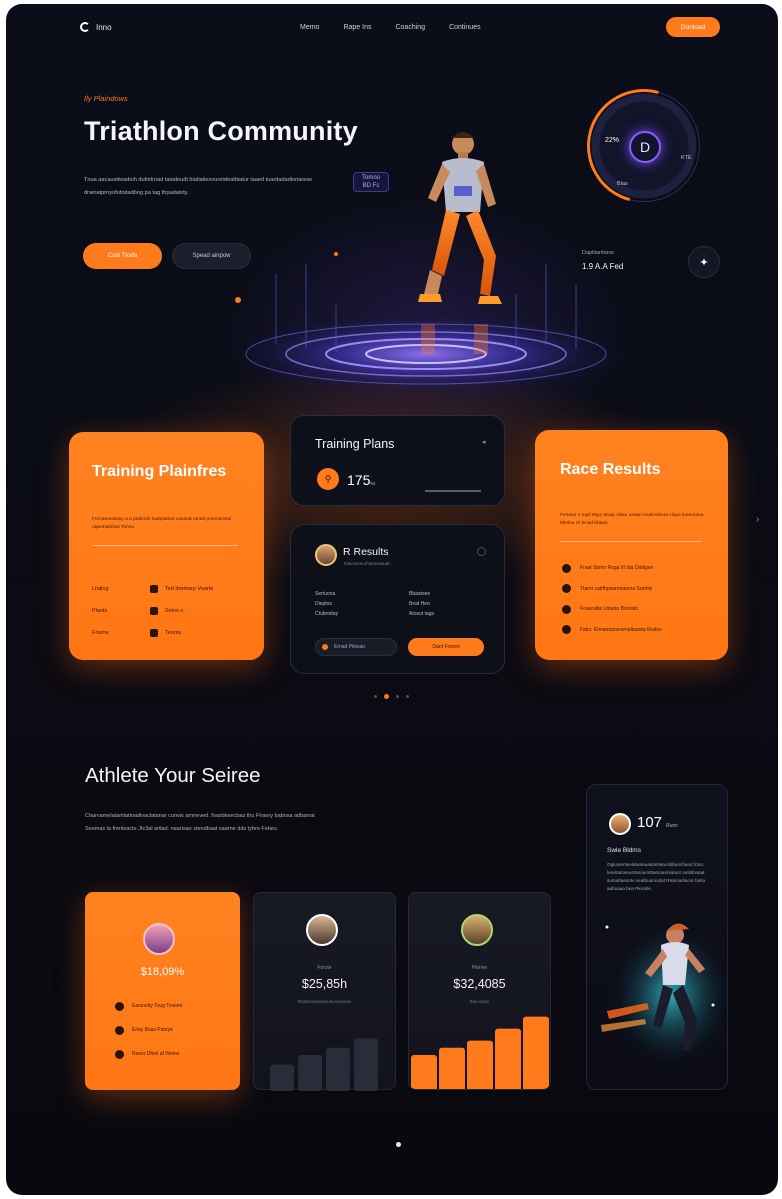 The width and height of the screenshot is (782, 1199). I want to click on nav-links: Memo Rape Ins Coaching Continues, so click(390, 27).